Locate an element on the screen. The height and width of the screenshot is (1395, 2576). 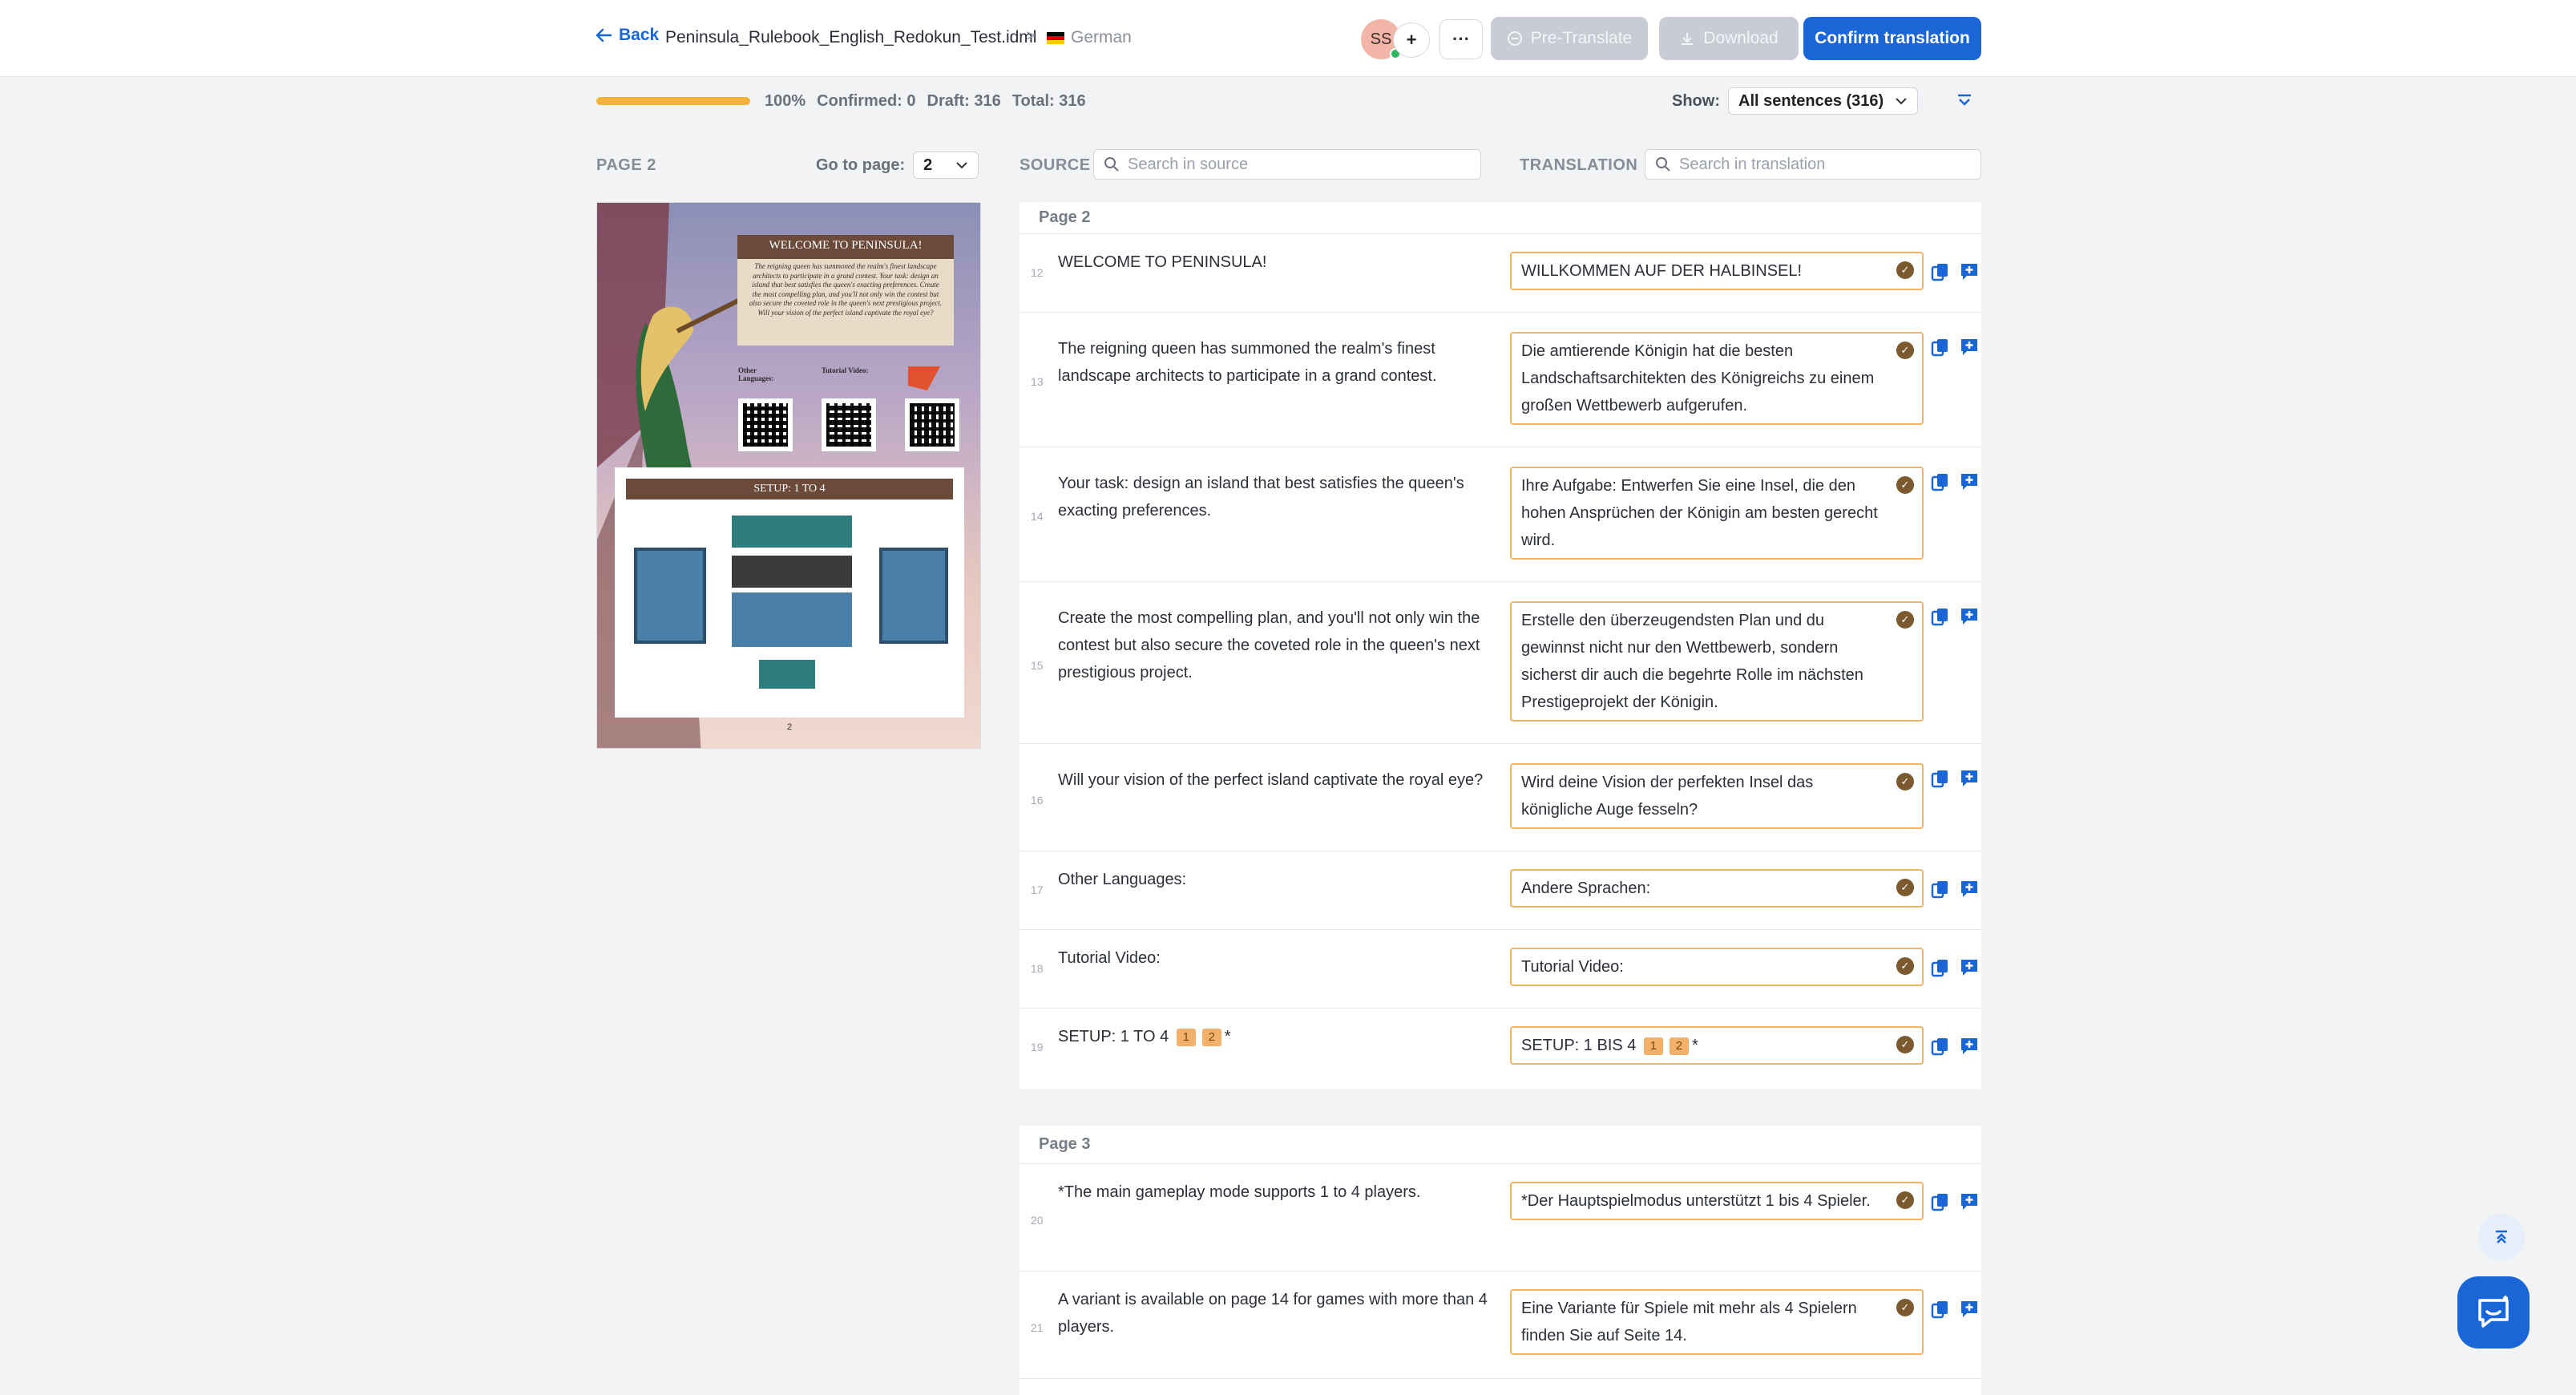
back-button: Back is located at coordinates (627, 35).